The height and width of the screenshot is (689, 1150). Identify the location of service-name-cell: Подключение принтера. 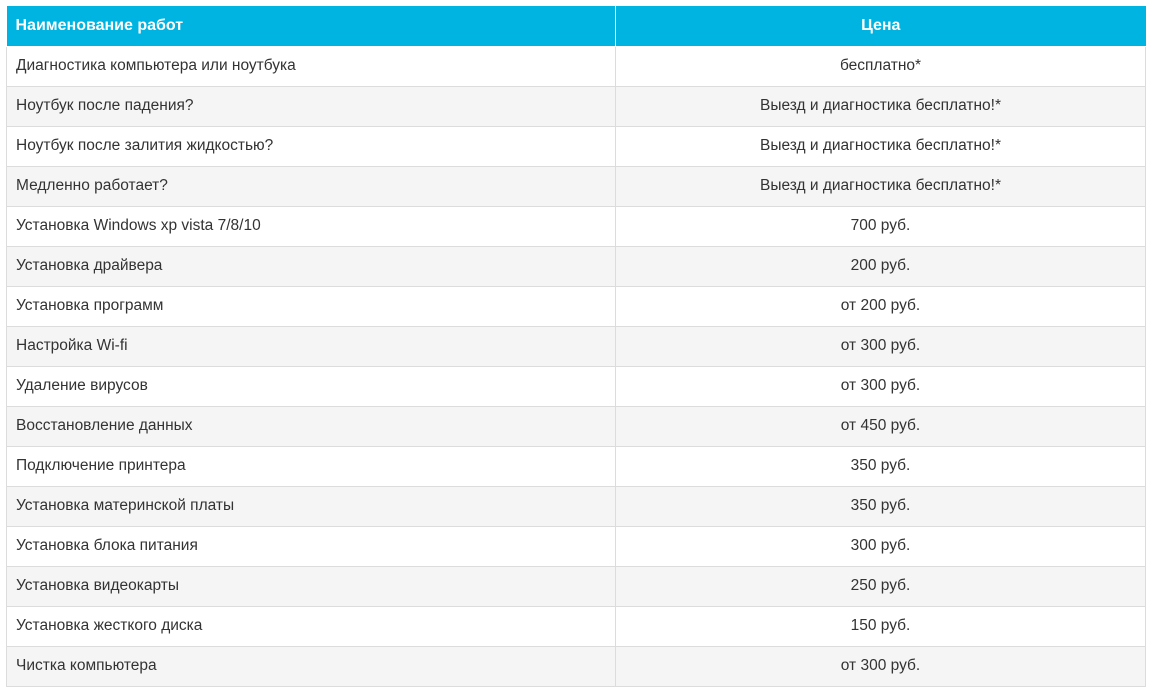
(311, 466).